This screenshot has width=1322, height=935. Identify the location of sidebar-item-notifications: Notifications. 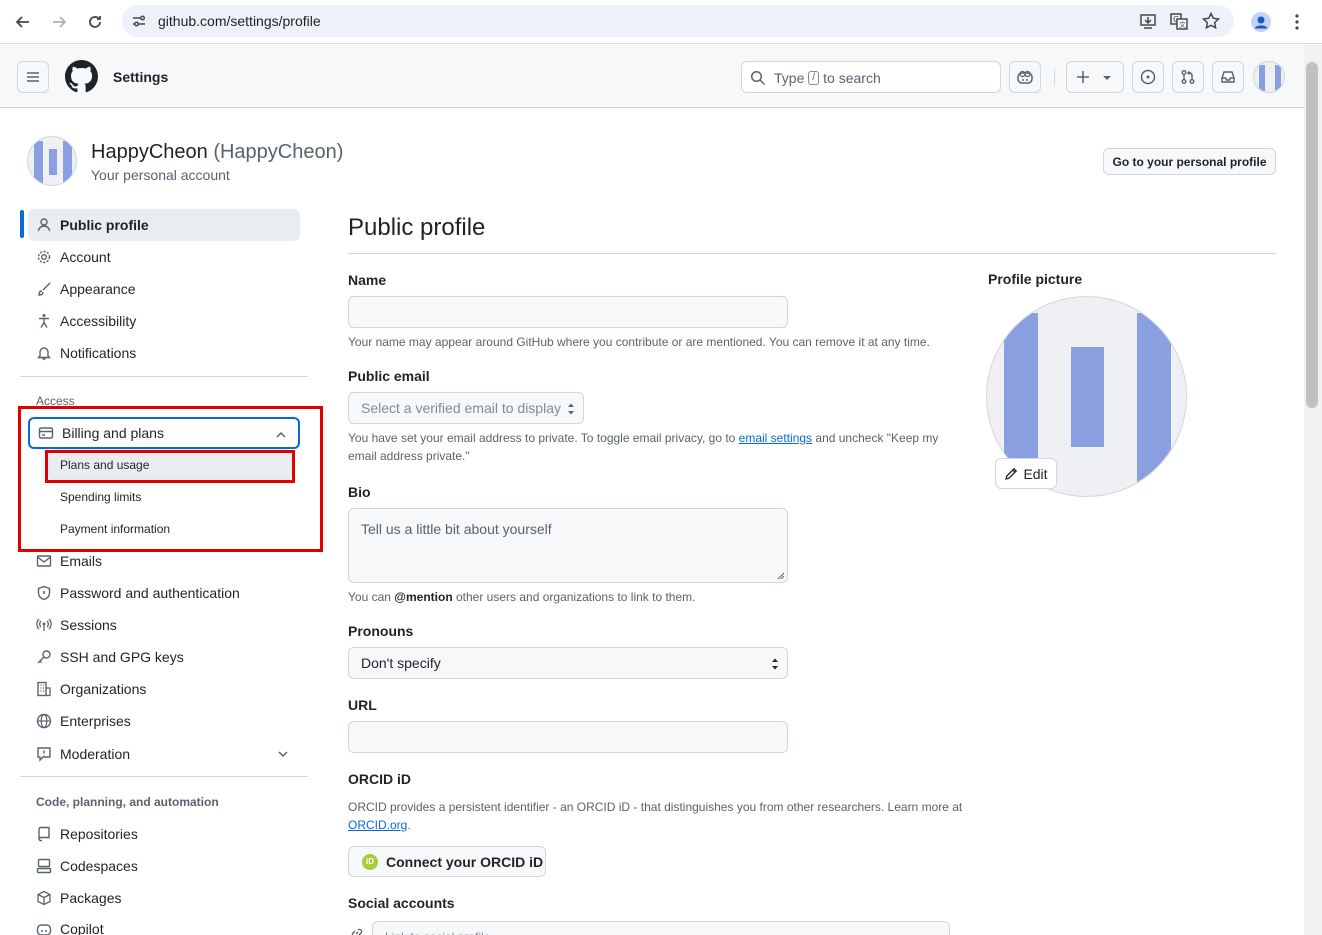
(164, 353).